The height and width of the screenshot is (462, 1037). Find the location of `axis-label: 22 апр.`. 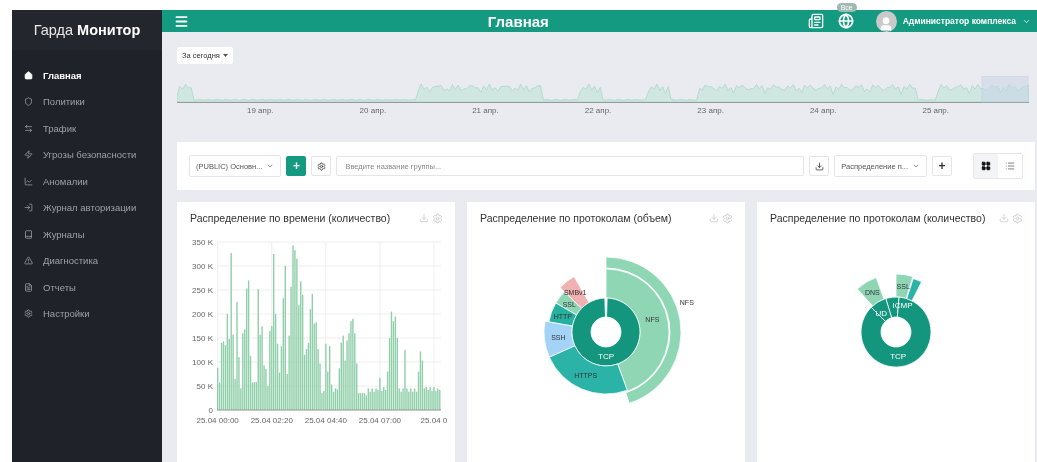

axis-label: 22 апр. is located at coordinates (598, 111).